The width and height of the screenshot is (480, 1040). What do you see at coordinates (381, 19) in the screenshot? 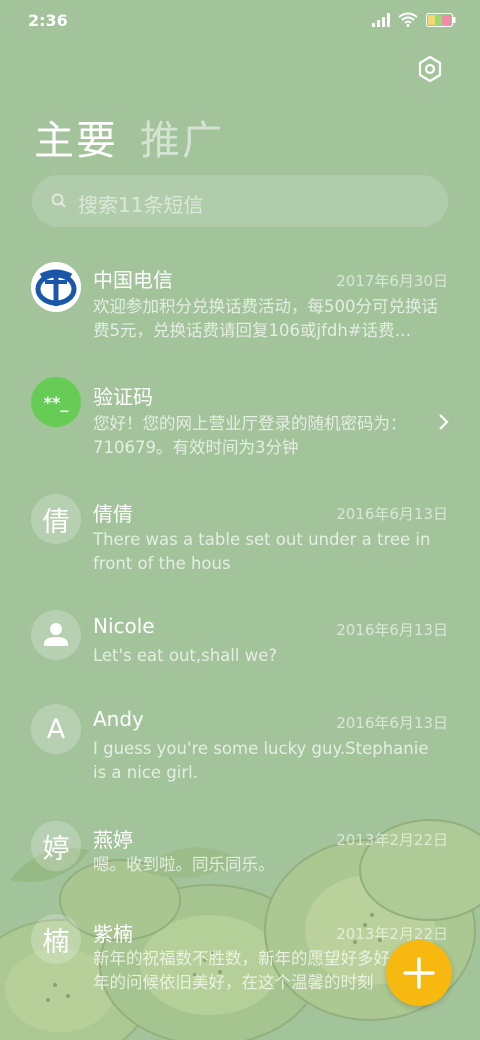
I see `signal-icon` at bounding box center [381, 19].